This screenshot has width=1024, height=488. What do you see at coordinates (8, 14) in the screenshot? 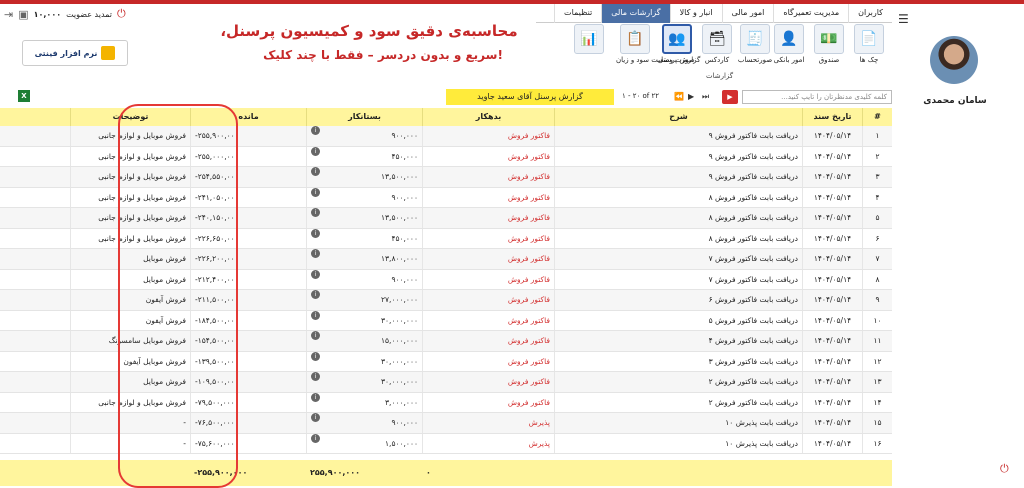
I see `logout-icon: ⇥` at bounding box center [8, 14].